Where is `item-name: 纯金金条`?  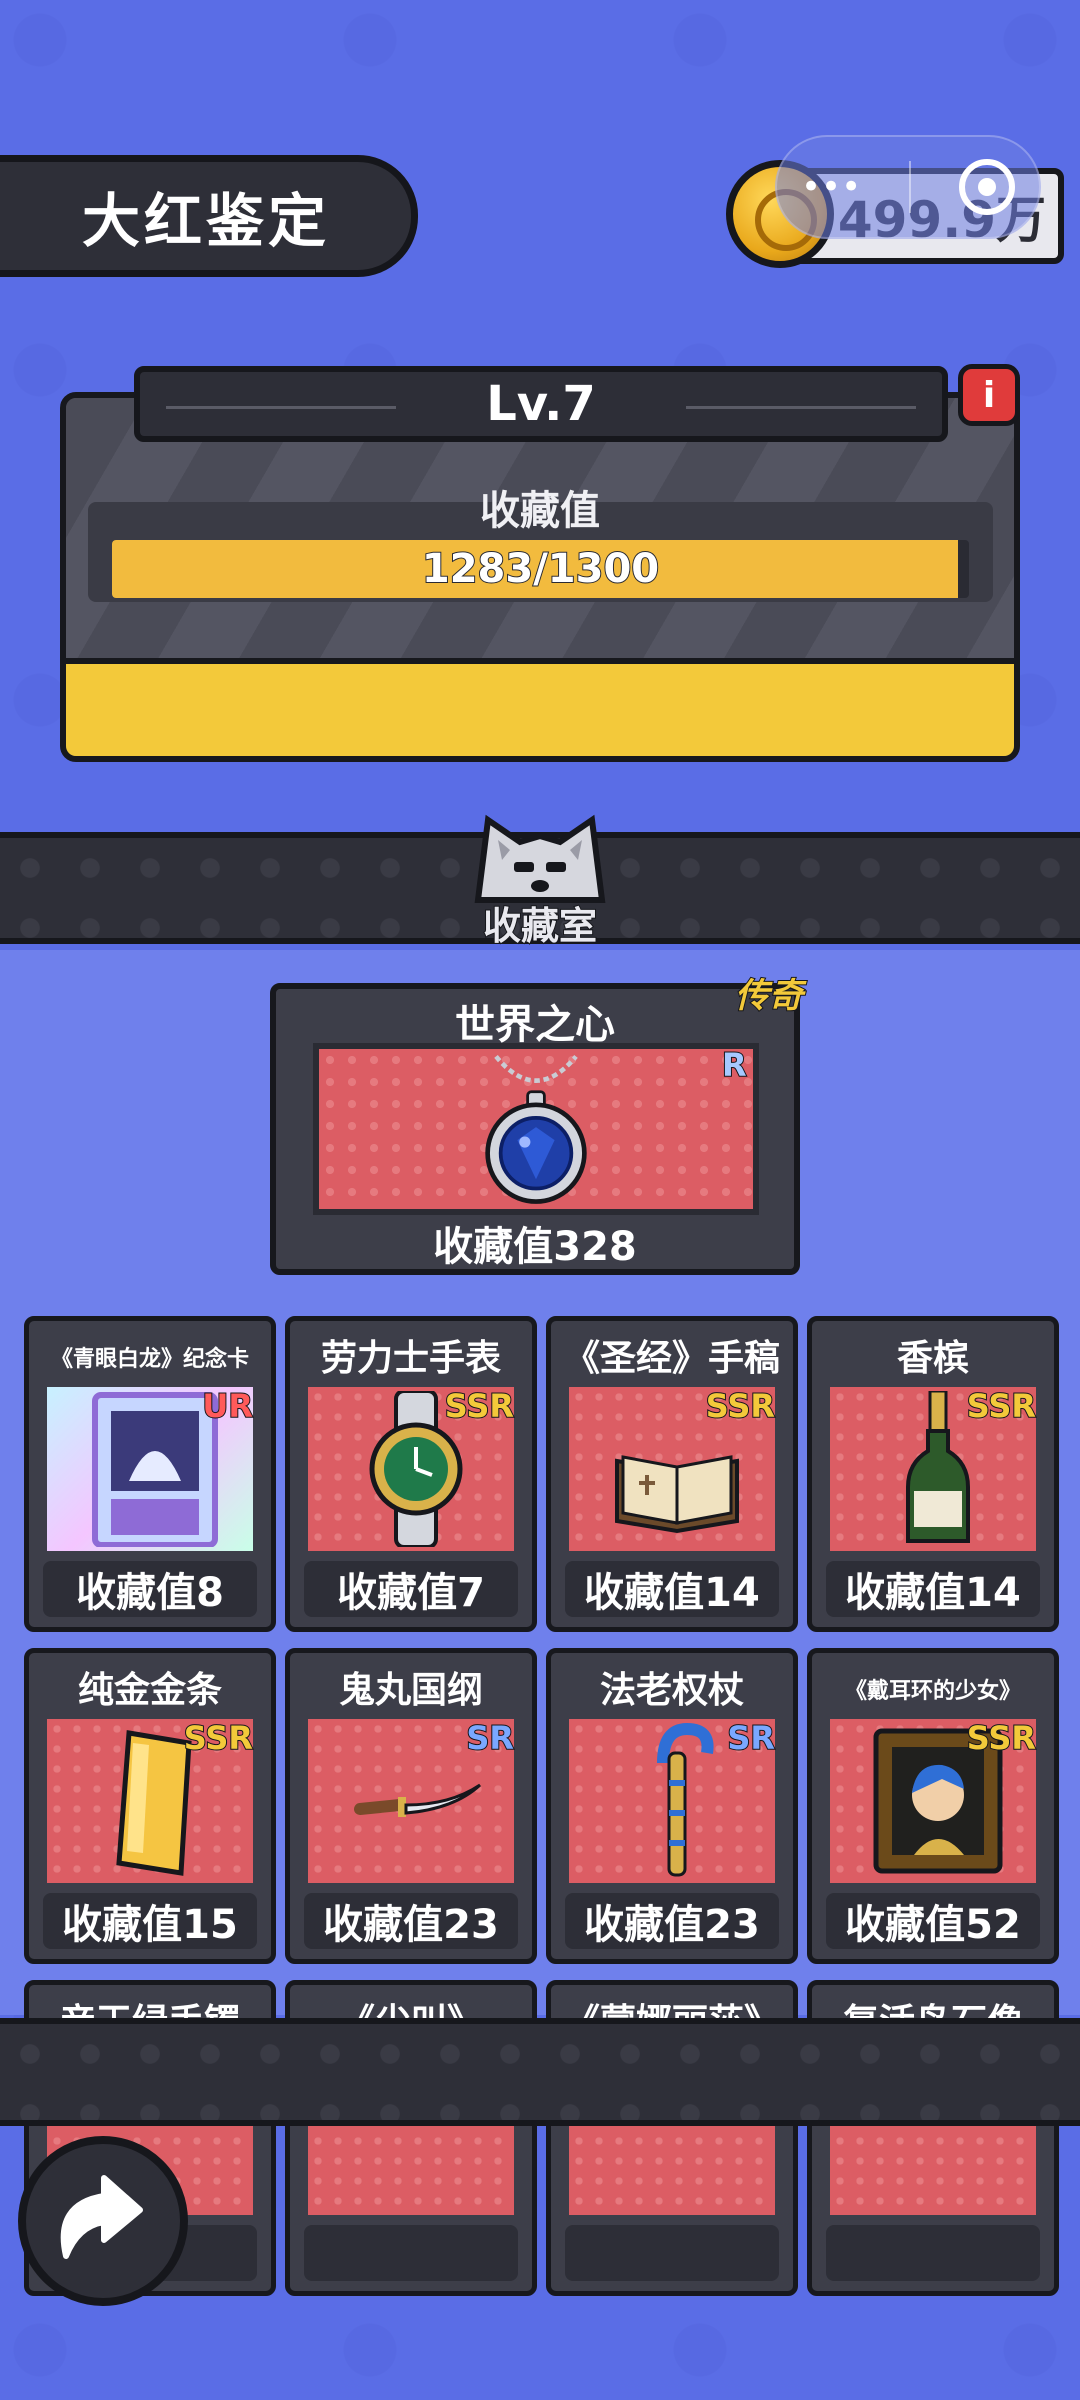
item-name: 纯金金条 is located at coordinates (149, 1690).